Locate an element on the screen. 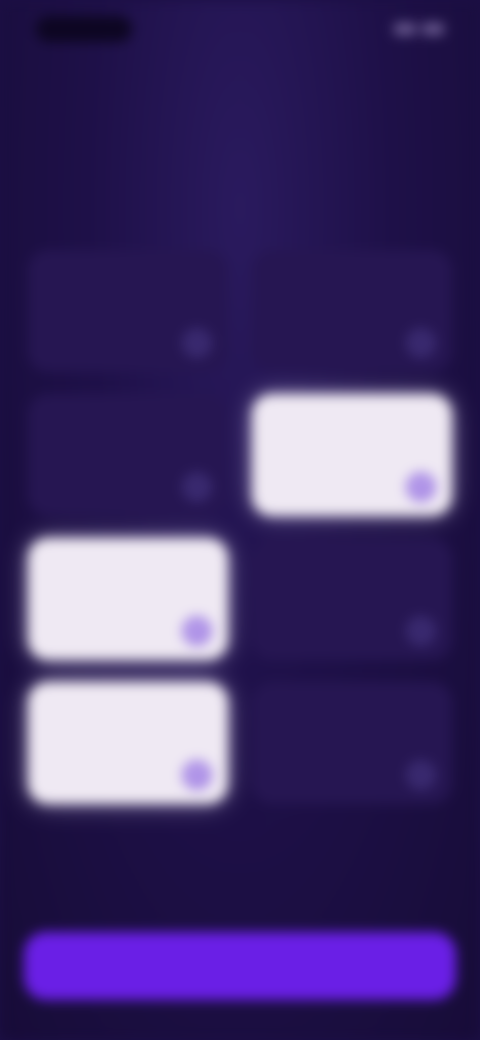  signal-icon is located at coordinates (405, 29).